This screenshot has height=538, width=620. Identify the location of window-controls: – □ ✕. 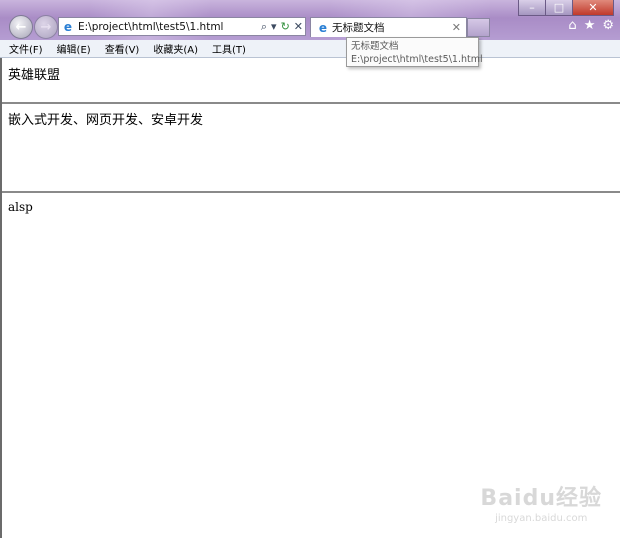
(566, 8).